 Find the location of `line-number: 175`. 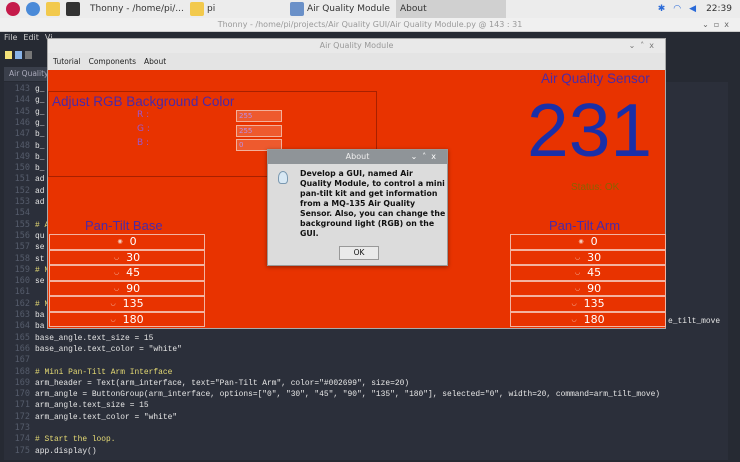

line-number: 175 is located at coordinates (22, 450).